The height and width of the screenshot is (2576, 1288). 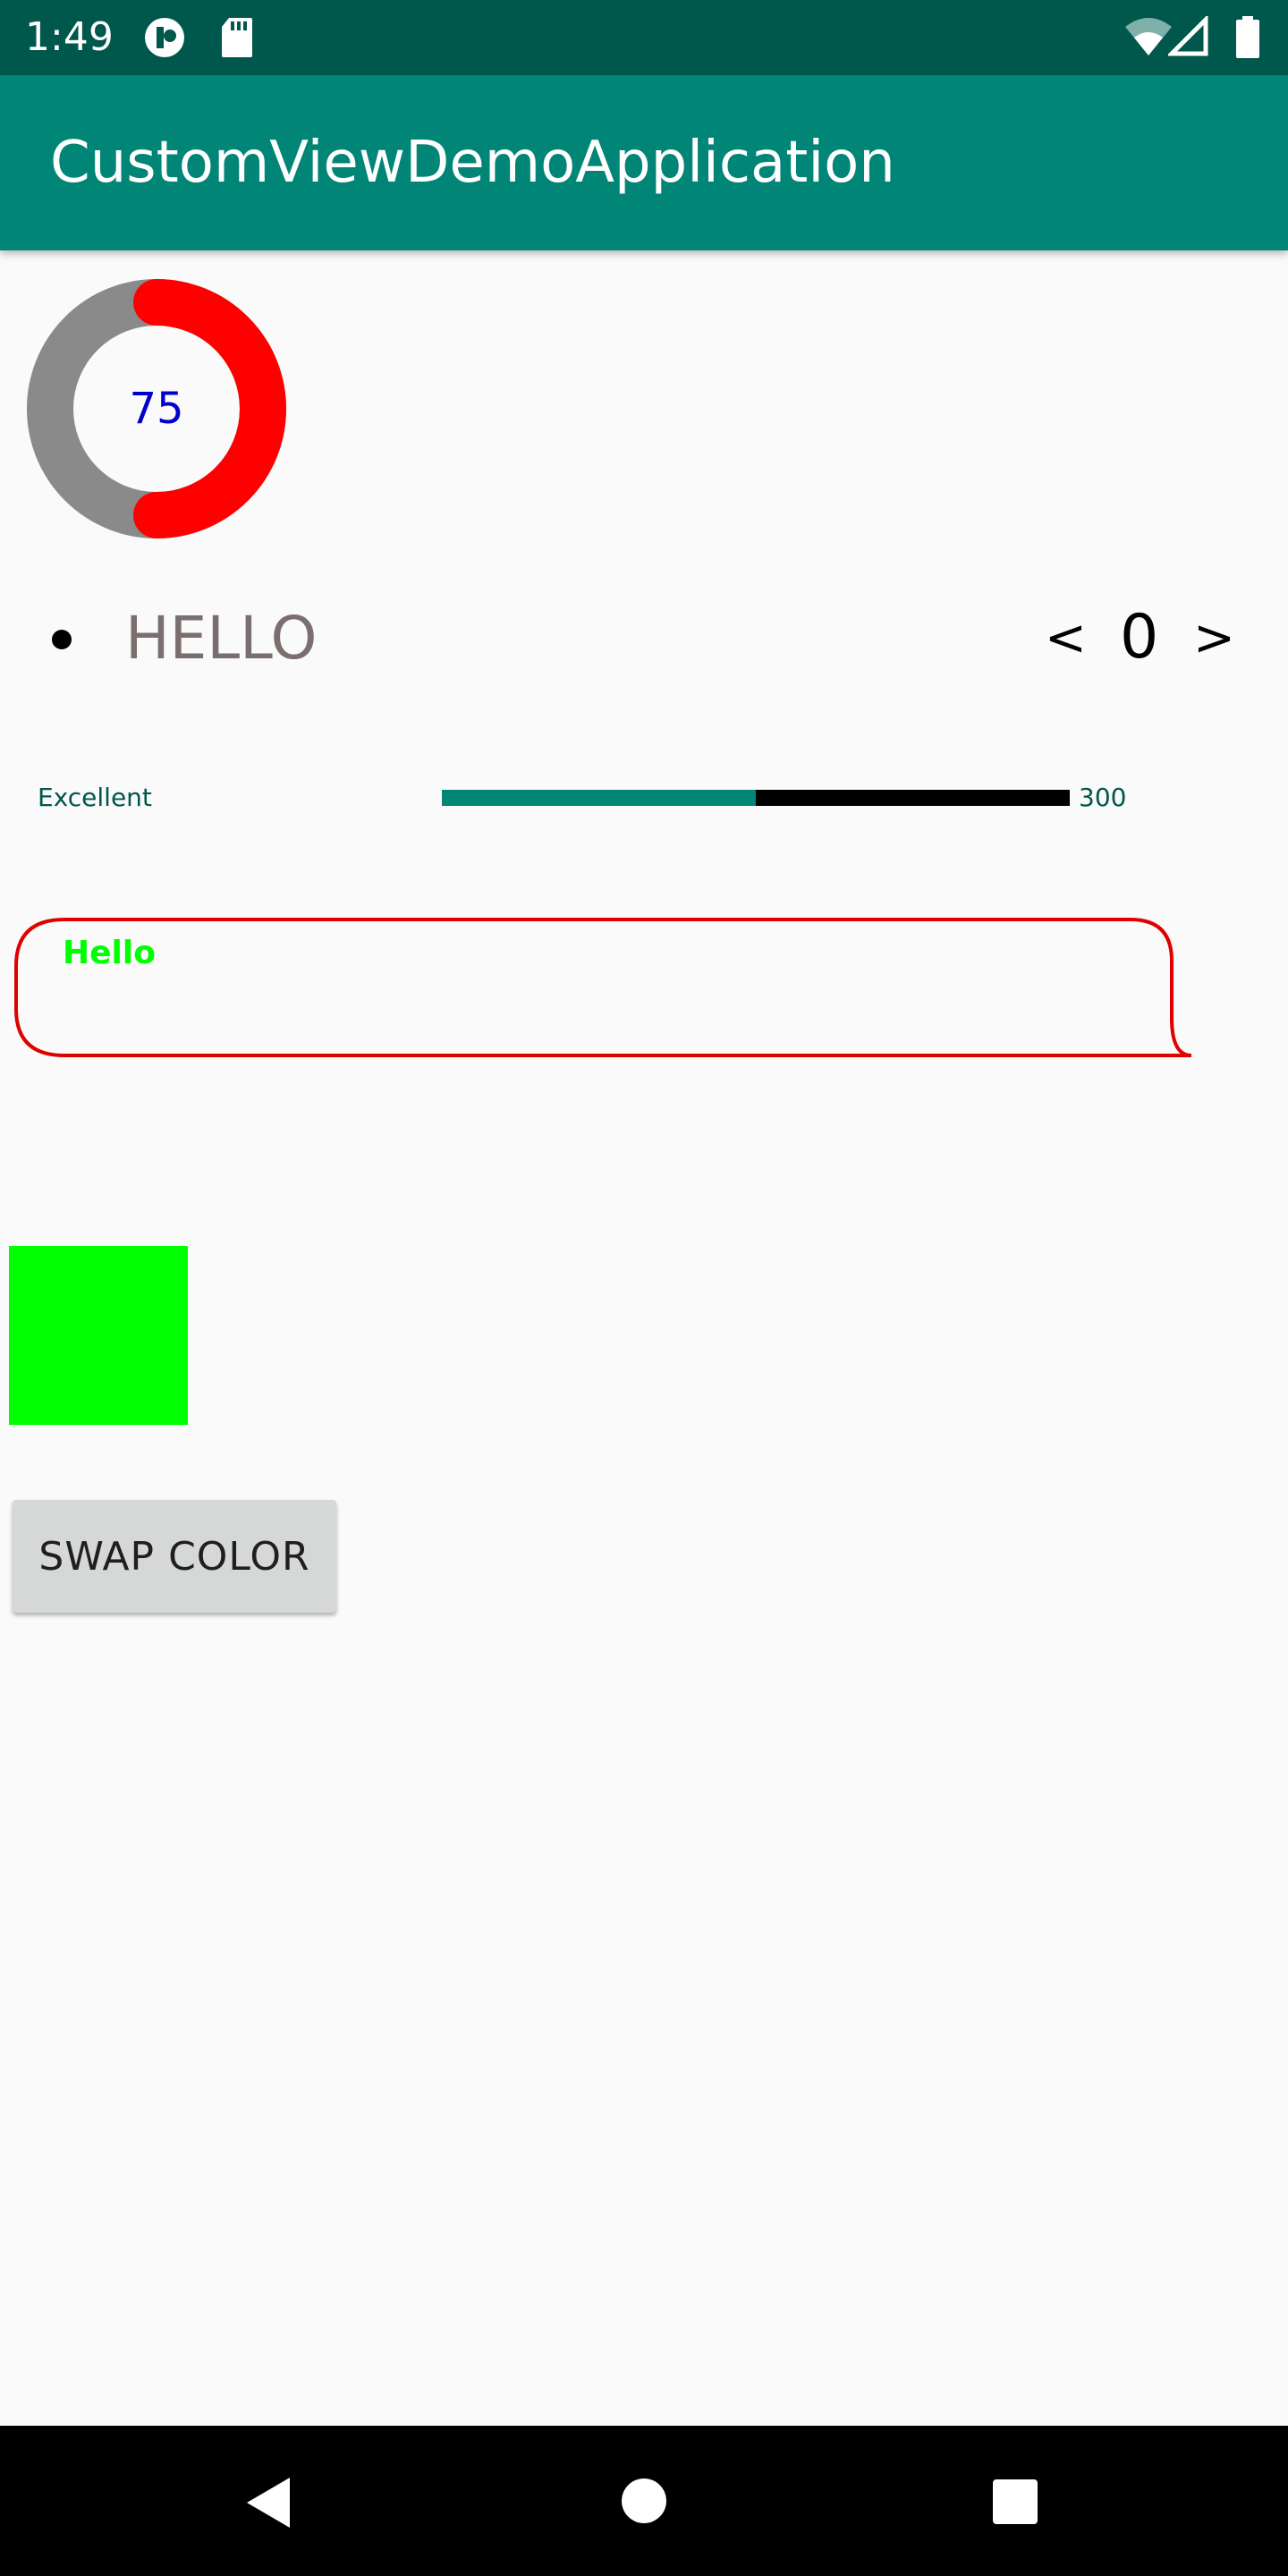 What do you see at coordinates (109, 953) in the screenshot?
I see `bubble-text: Hello` at bounding box center [109, 953].